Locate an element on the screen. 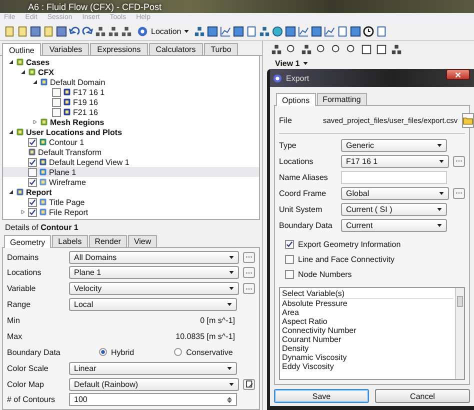 This screenshot has height=410, width=474. tab: Calculators is located at coordinates (175, 49).